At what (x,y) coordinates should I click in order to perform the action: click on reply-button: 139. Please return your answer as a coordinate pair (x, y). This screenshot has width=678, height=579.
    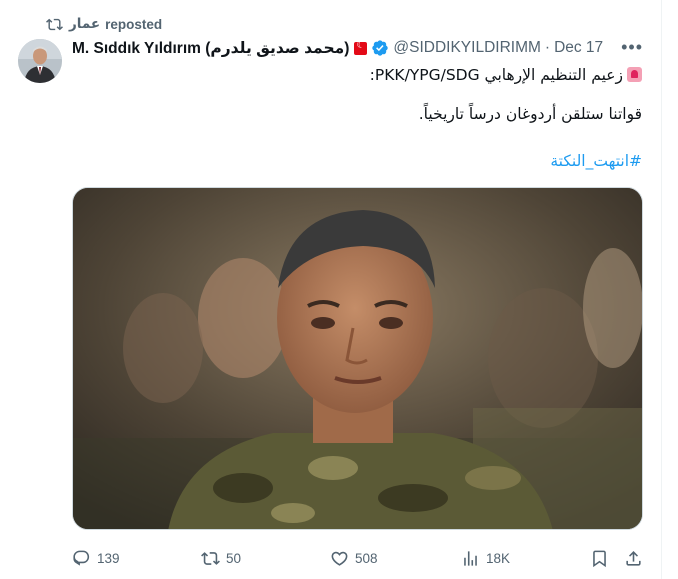
    Looking at the image, I should click on (96, 558).